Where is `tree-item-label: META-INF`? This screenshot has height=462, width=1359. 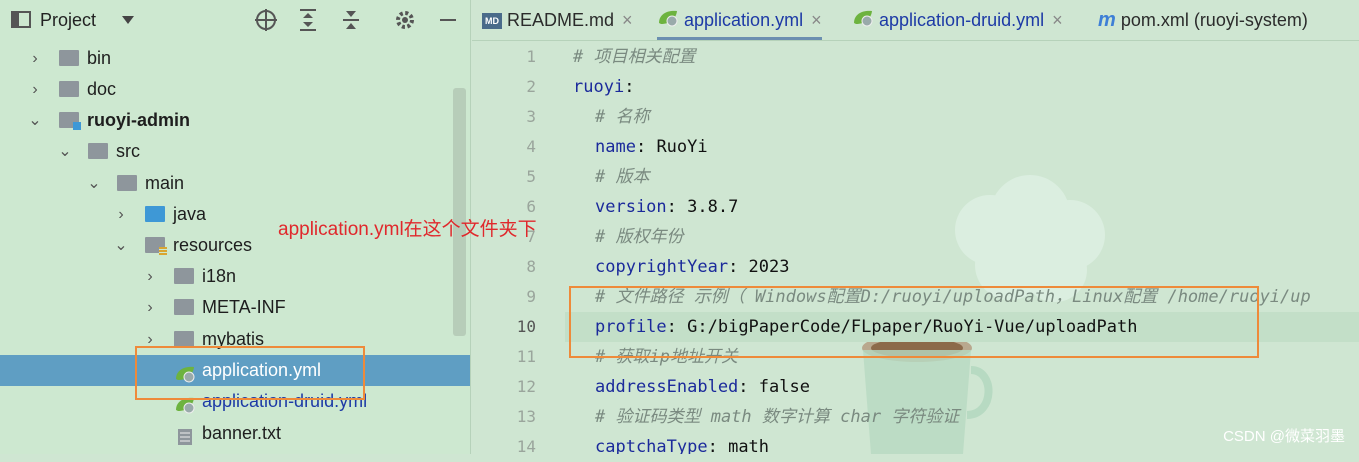 tree-item-label: META-INF is located at coordinates (244, 307).